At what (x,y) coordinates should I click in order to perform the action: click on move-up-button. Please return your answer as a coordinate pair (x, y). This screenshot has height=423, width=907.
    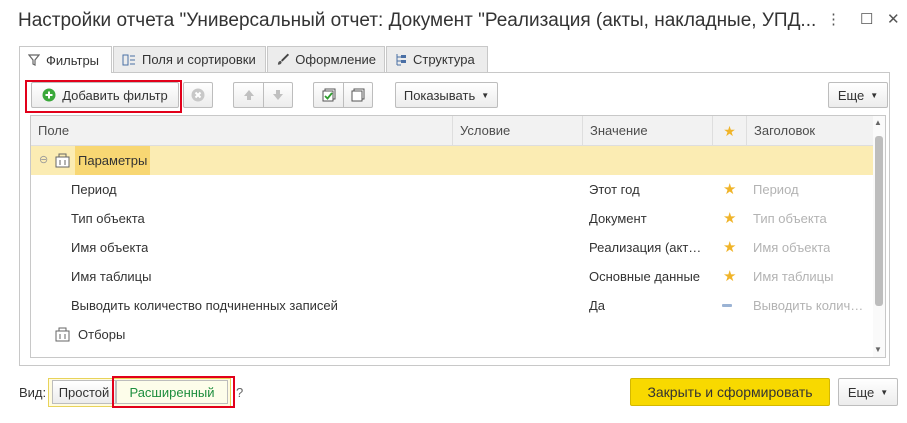
    Looking at the image, I should click on (248, 95).